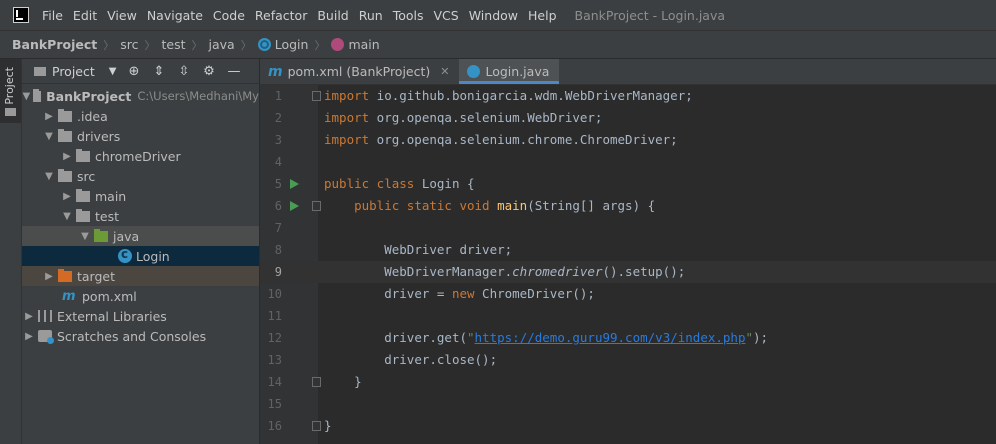  Describe the element at coordinates (140, 296) in the screenshot. I see `tree-item-pom: m pom.xml` at that location.